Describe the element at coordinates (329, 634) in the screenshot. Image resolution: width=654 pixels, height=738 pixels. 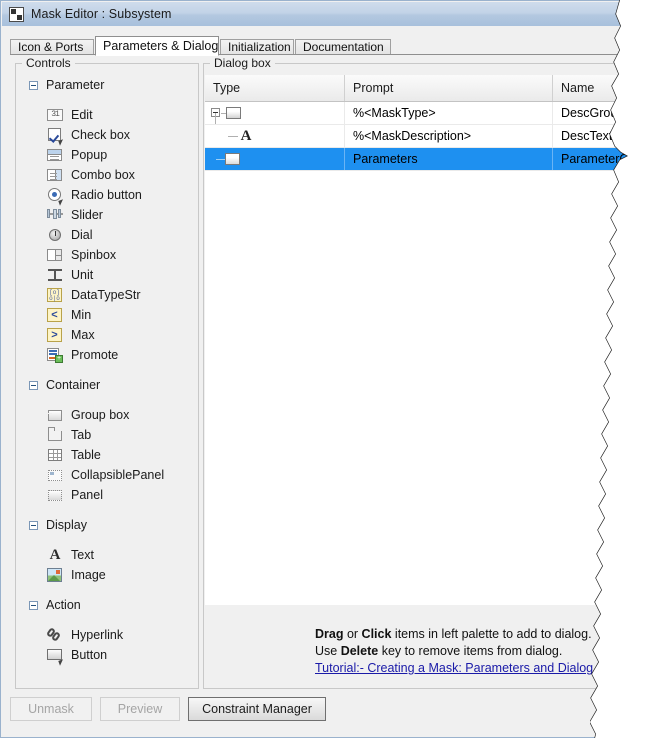
I see `hint-drag-keyword: Drag` at that location.